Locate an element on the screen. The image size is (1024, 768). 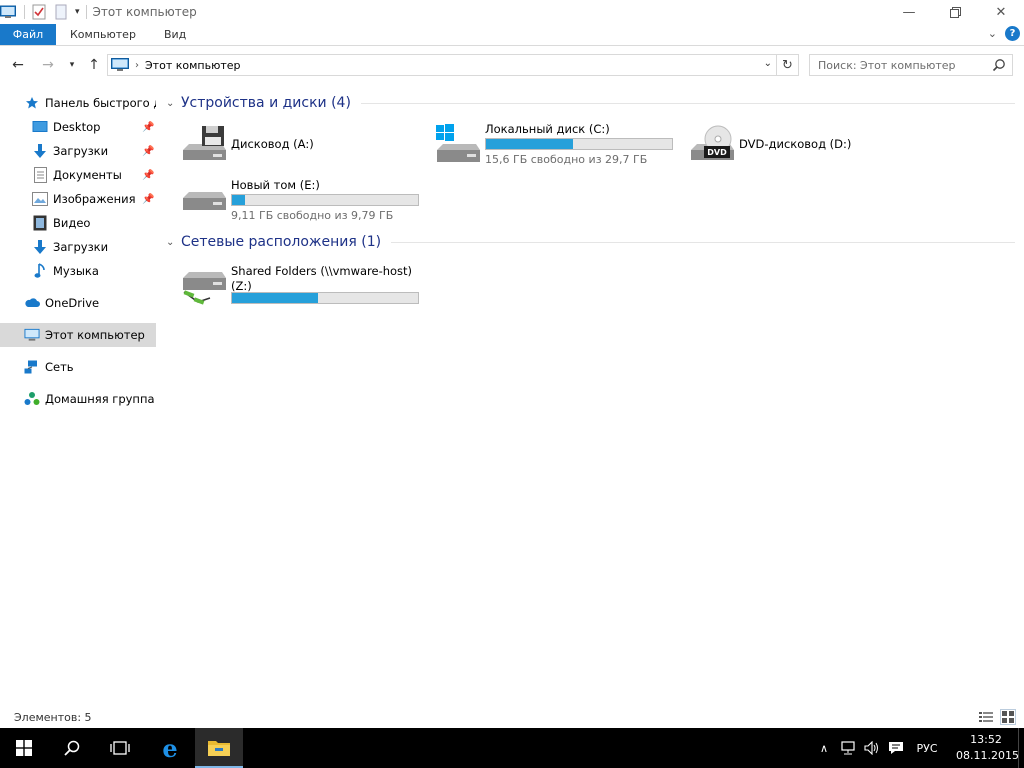
arrow-left-icon: ← is located at coordinates (18, 65).